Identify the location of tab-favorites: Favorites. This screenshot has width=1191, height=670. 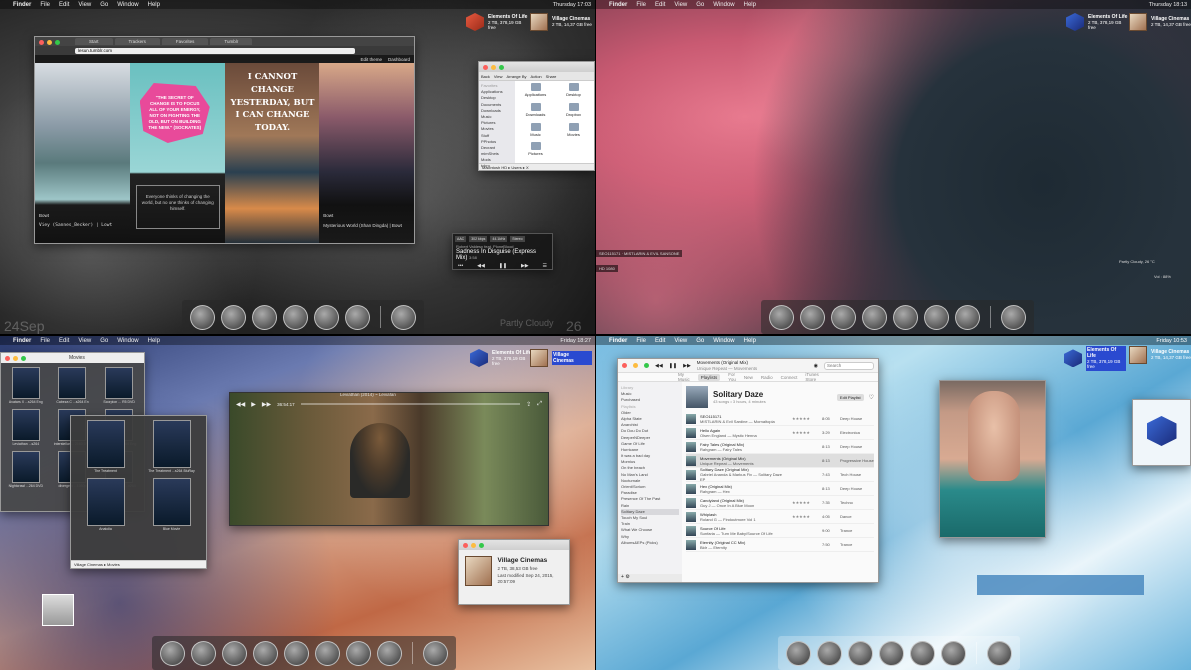
(185, 41).